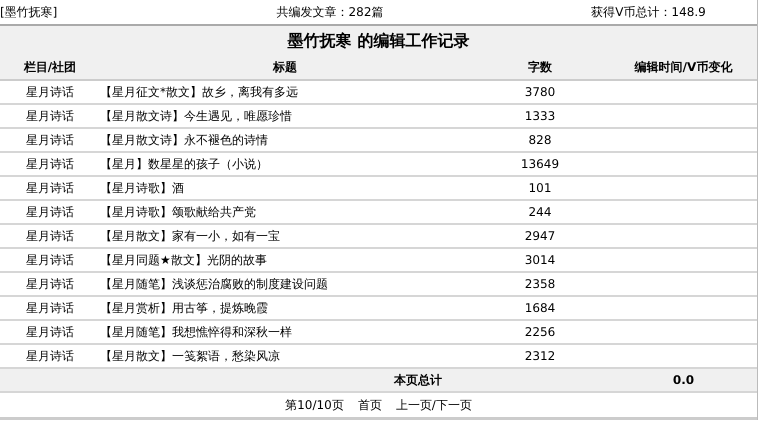 This screenshot has height=432, width=759. What do you see at coordinates (178, 212) in the screenshot?
I see `article-title: 【星月诗歌】颂歌献给共产党` at bounding box center [178, 212].